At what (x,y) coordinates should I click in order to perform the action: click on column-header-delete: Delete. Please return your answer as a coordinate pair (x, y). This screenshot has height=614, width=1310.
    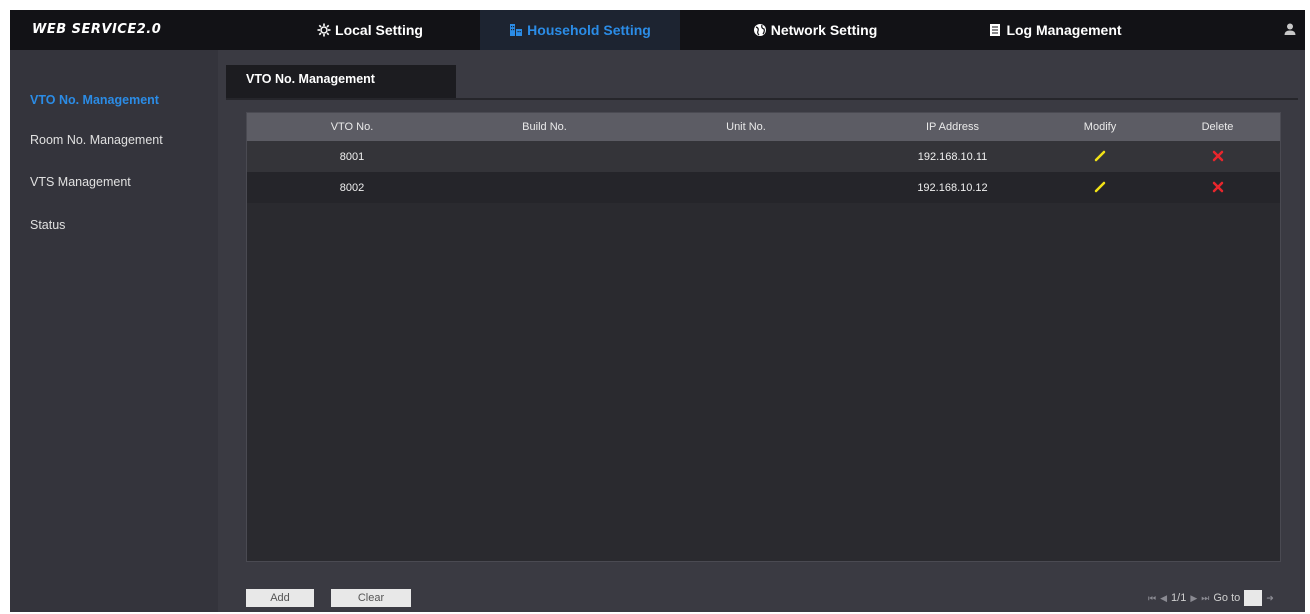
    Looking at the image, I should click on (1217, 127).